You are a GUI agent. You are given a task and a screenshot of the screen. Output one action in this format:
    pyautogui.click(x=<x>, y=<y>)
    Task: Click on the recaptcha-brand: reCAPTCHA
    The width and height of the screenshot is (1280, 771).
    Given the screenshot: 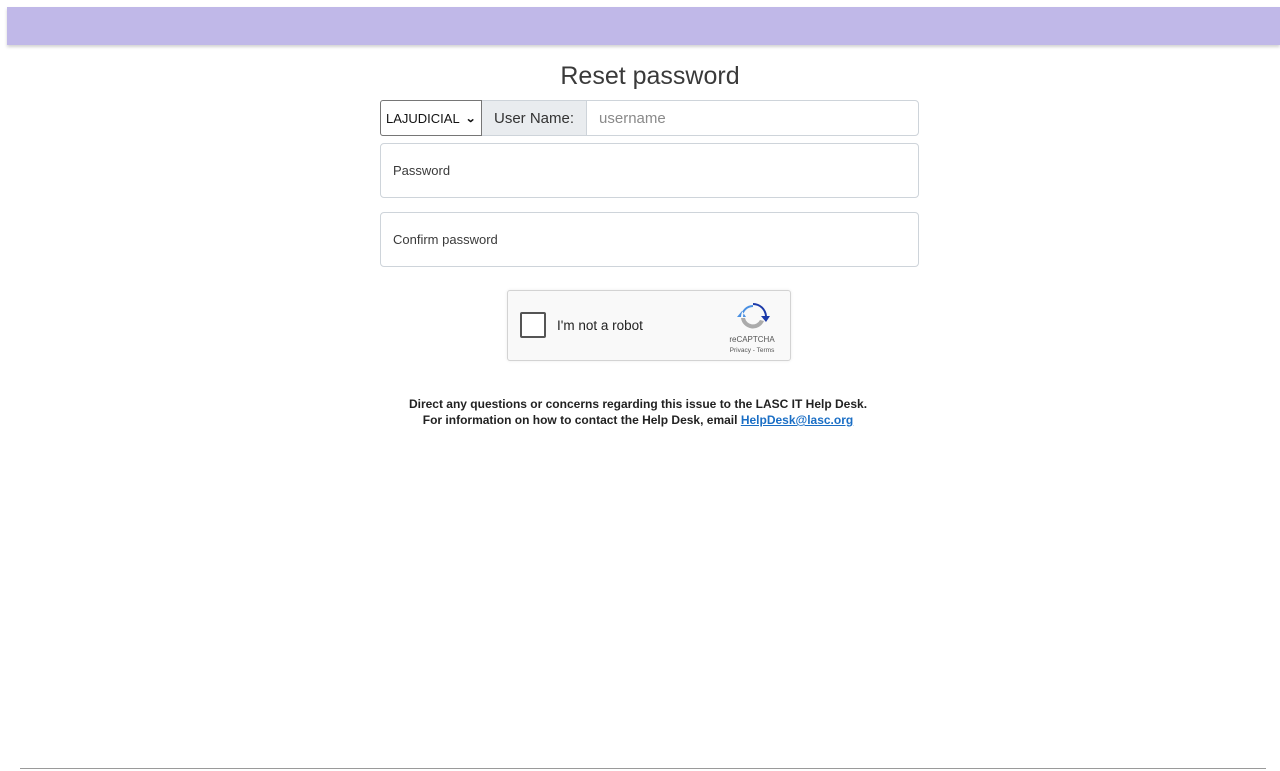 What is the action you would take?
    pyautogui.click(x=752, y=339)
    